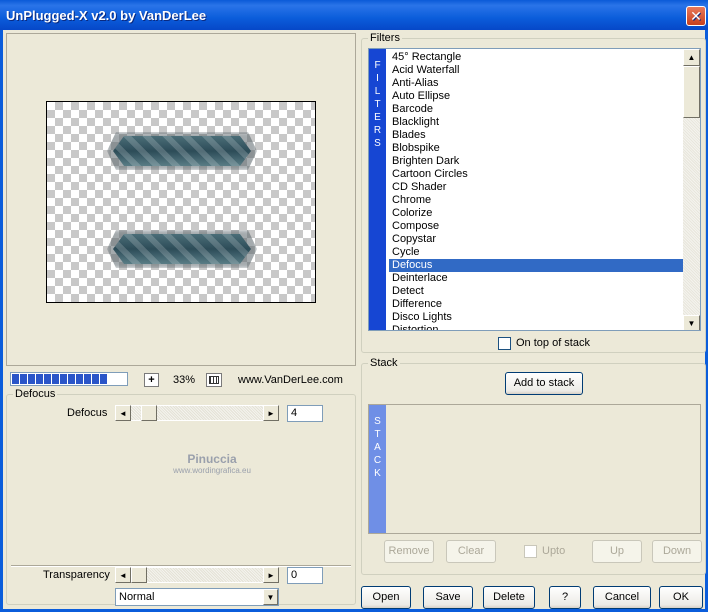  What do you see at coordinates (537, 70) in the screenshot?
I see `filter-item: Acid Waterfall` at bounding box center [537, 70].